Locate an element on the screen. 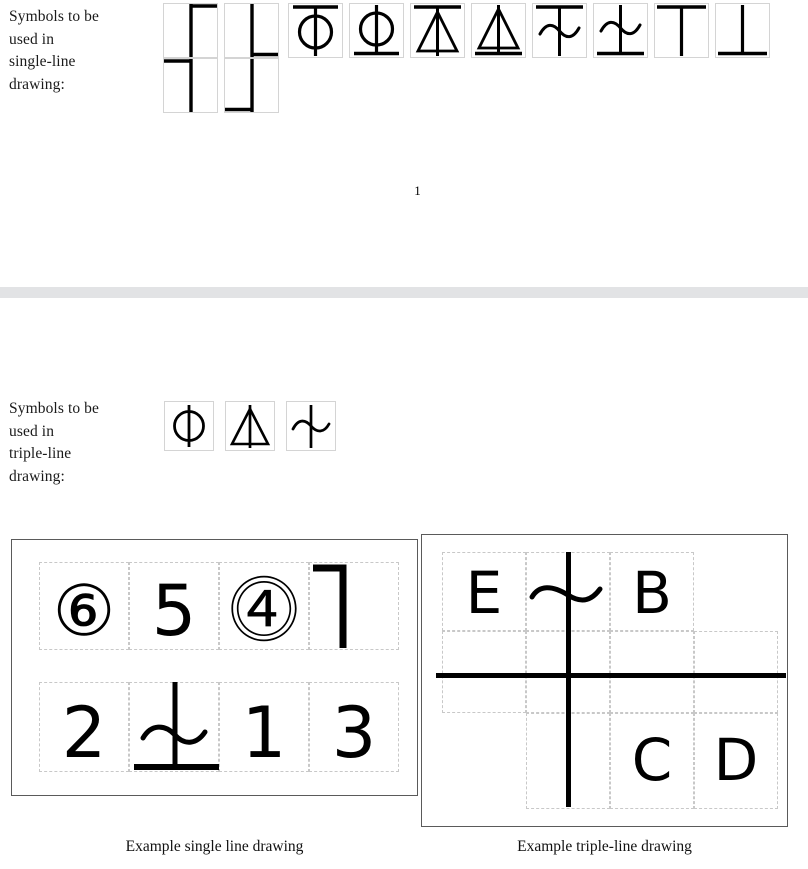  symbol-tile-triple-triangle is located at coordinates (250, 426).